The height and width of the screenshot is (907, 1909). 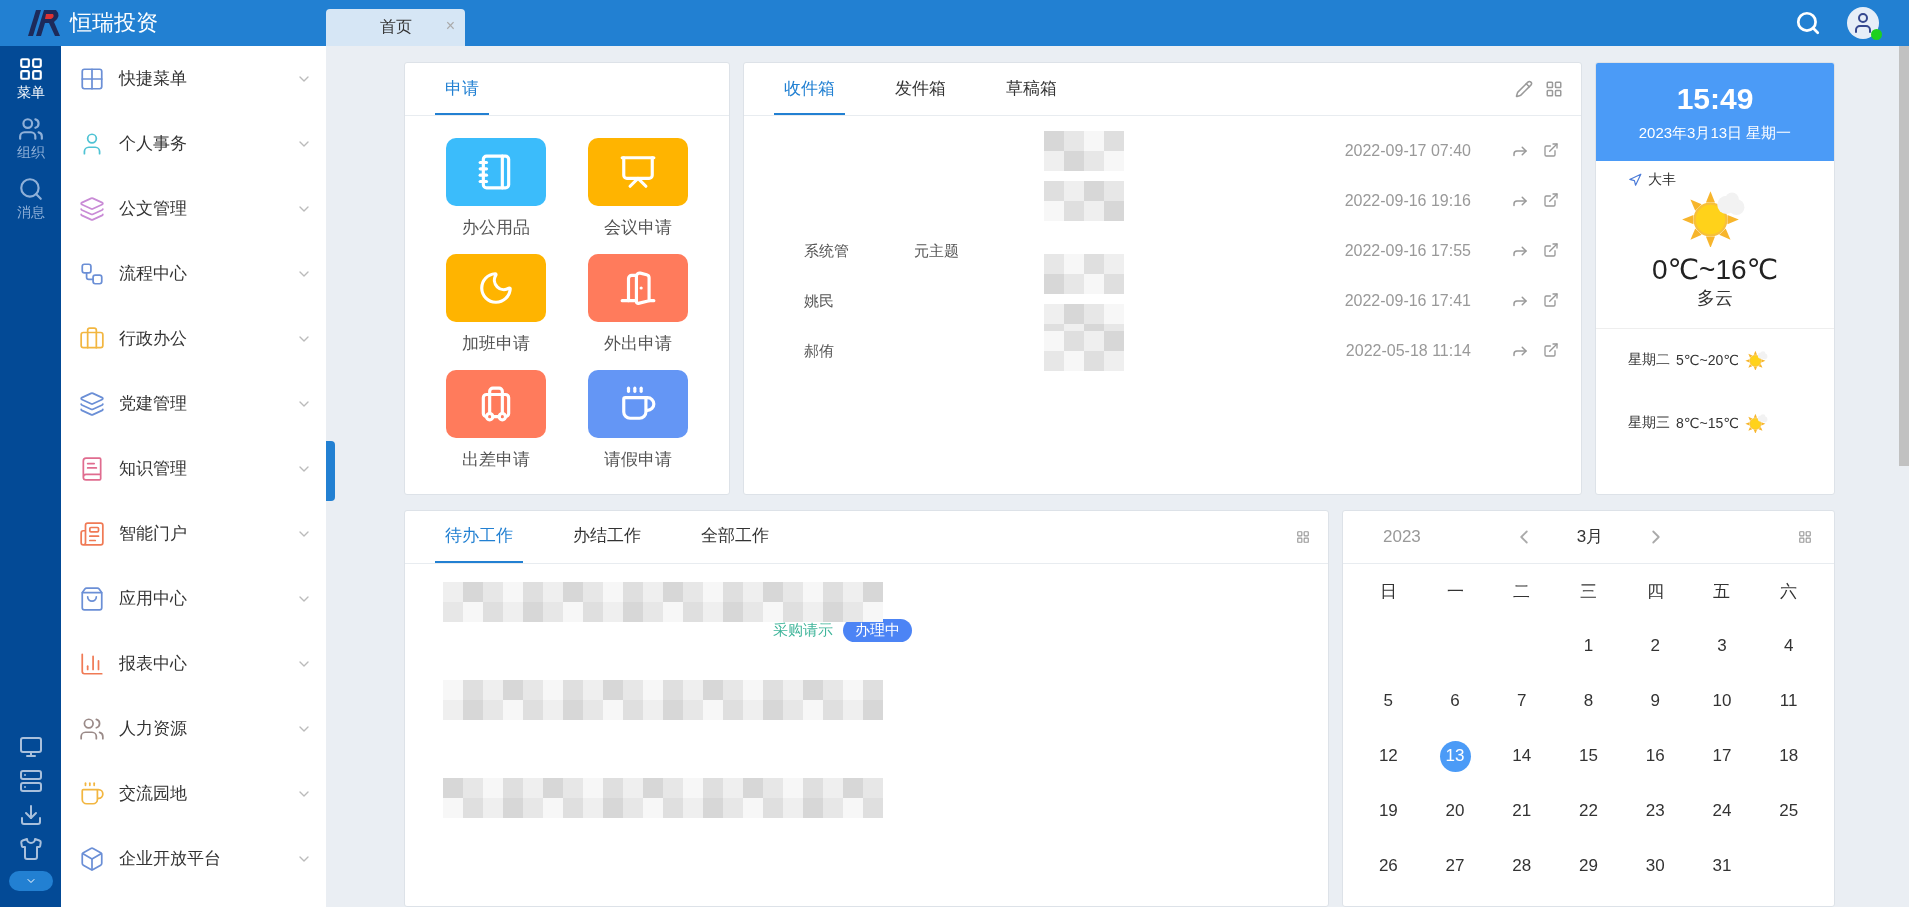 What do you see at coordinates (1655, 756) in the screenshot?
I see `calendar-day: 16` at bounding box center [1655, 756].